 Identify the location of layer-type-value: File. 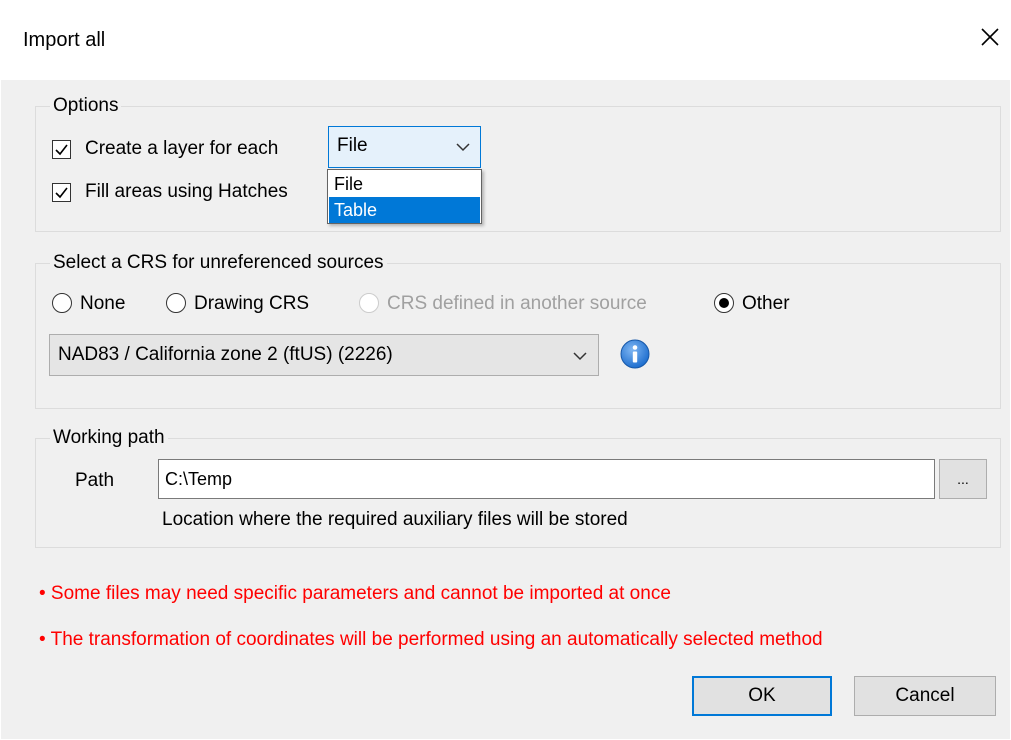
(352, 145).